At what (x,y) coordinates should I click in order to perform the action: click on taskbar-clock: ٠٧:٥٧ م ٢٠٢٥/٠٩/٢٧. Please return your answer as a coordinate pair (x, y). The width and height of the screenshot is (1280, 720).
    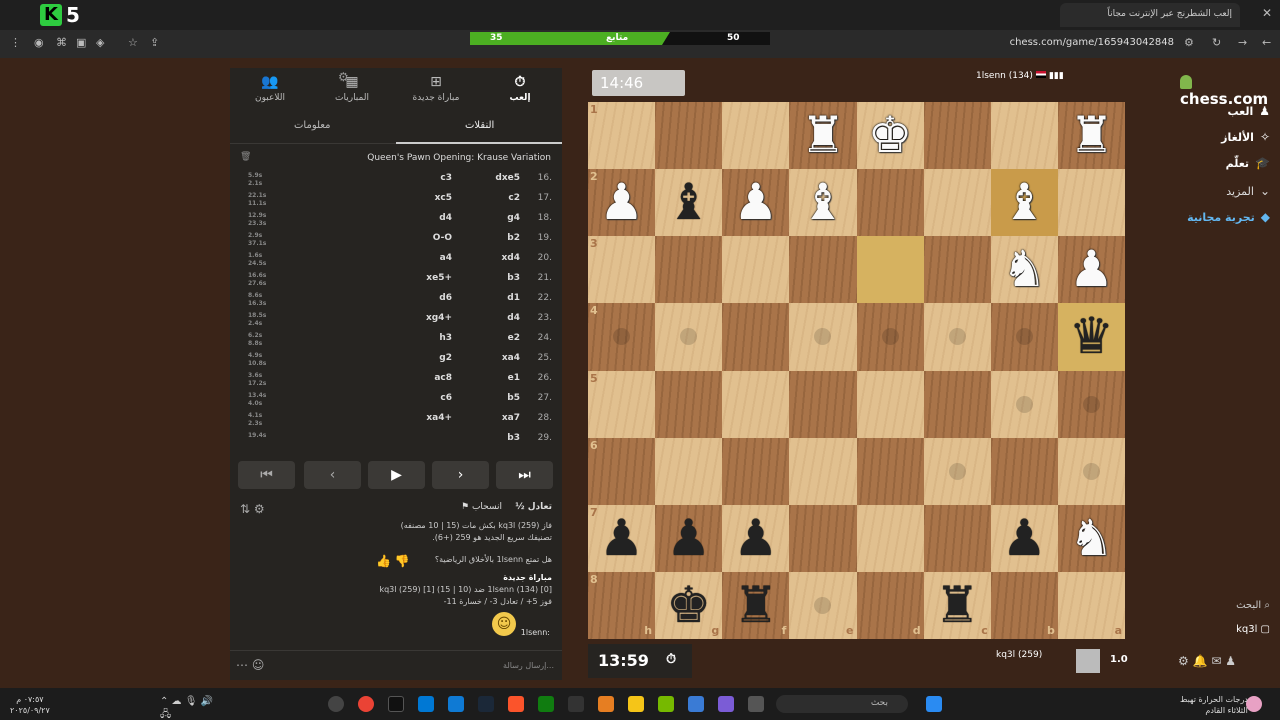
    Looking at the image, I should click on (30, 705).